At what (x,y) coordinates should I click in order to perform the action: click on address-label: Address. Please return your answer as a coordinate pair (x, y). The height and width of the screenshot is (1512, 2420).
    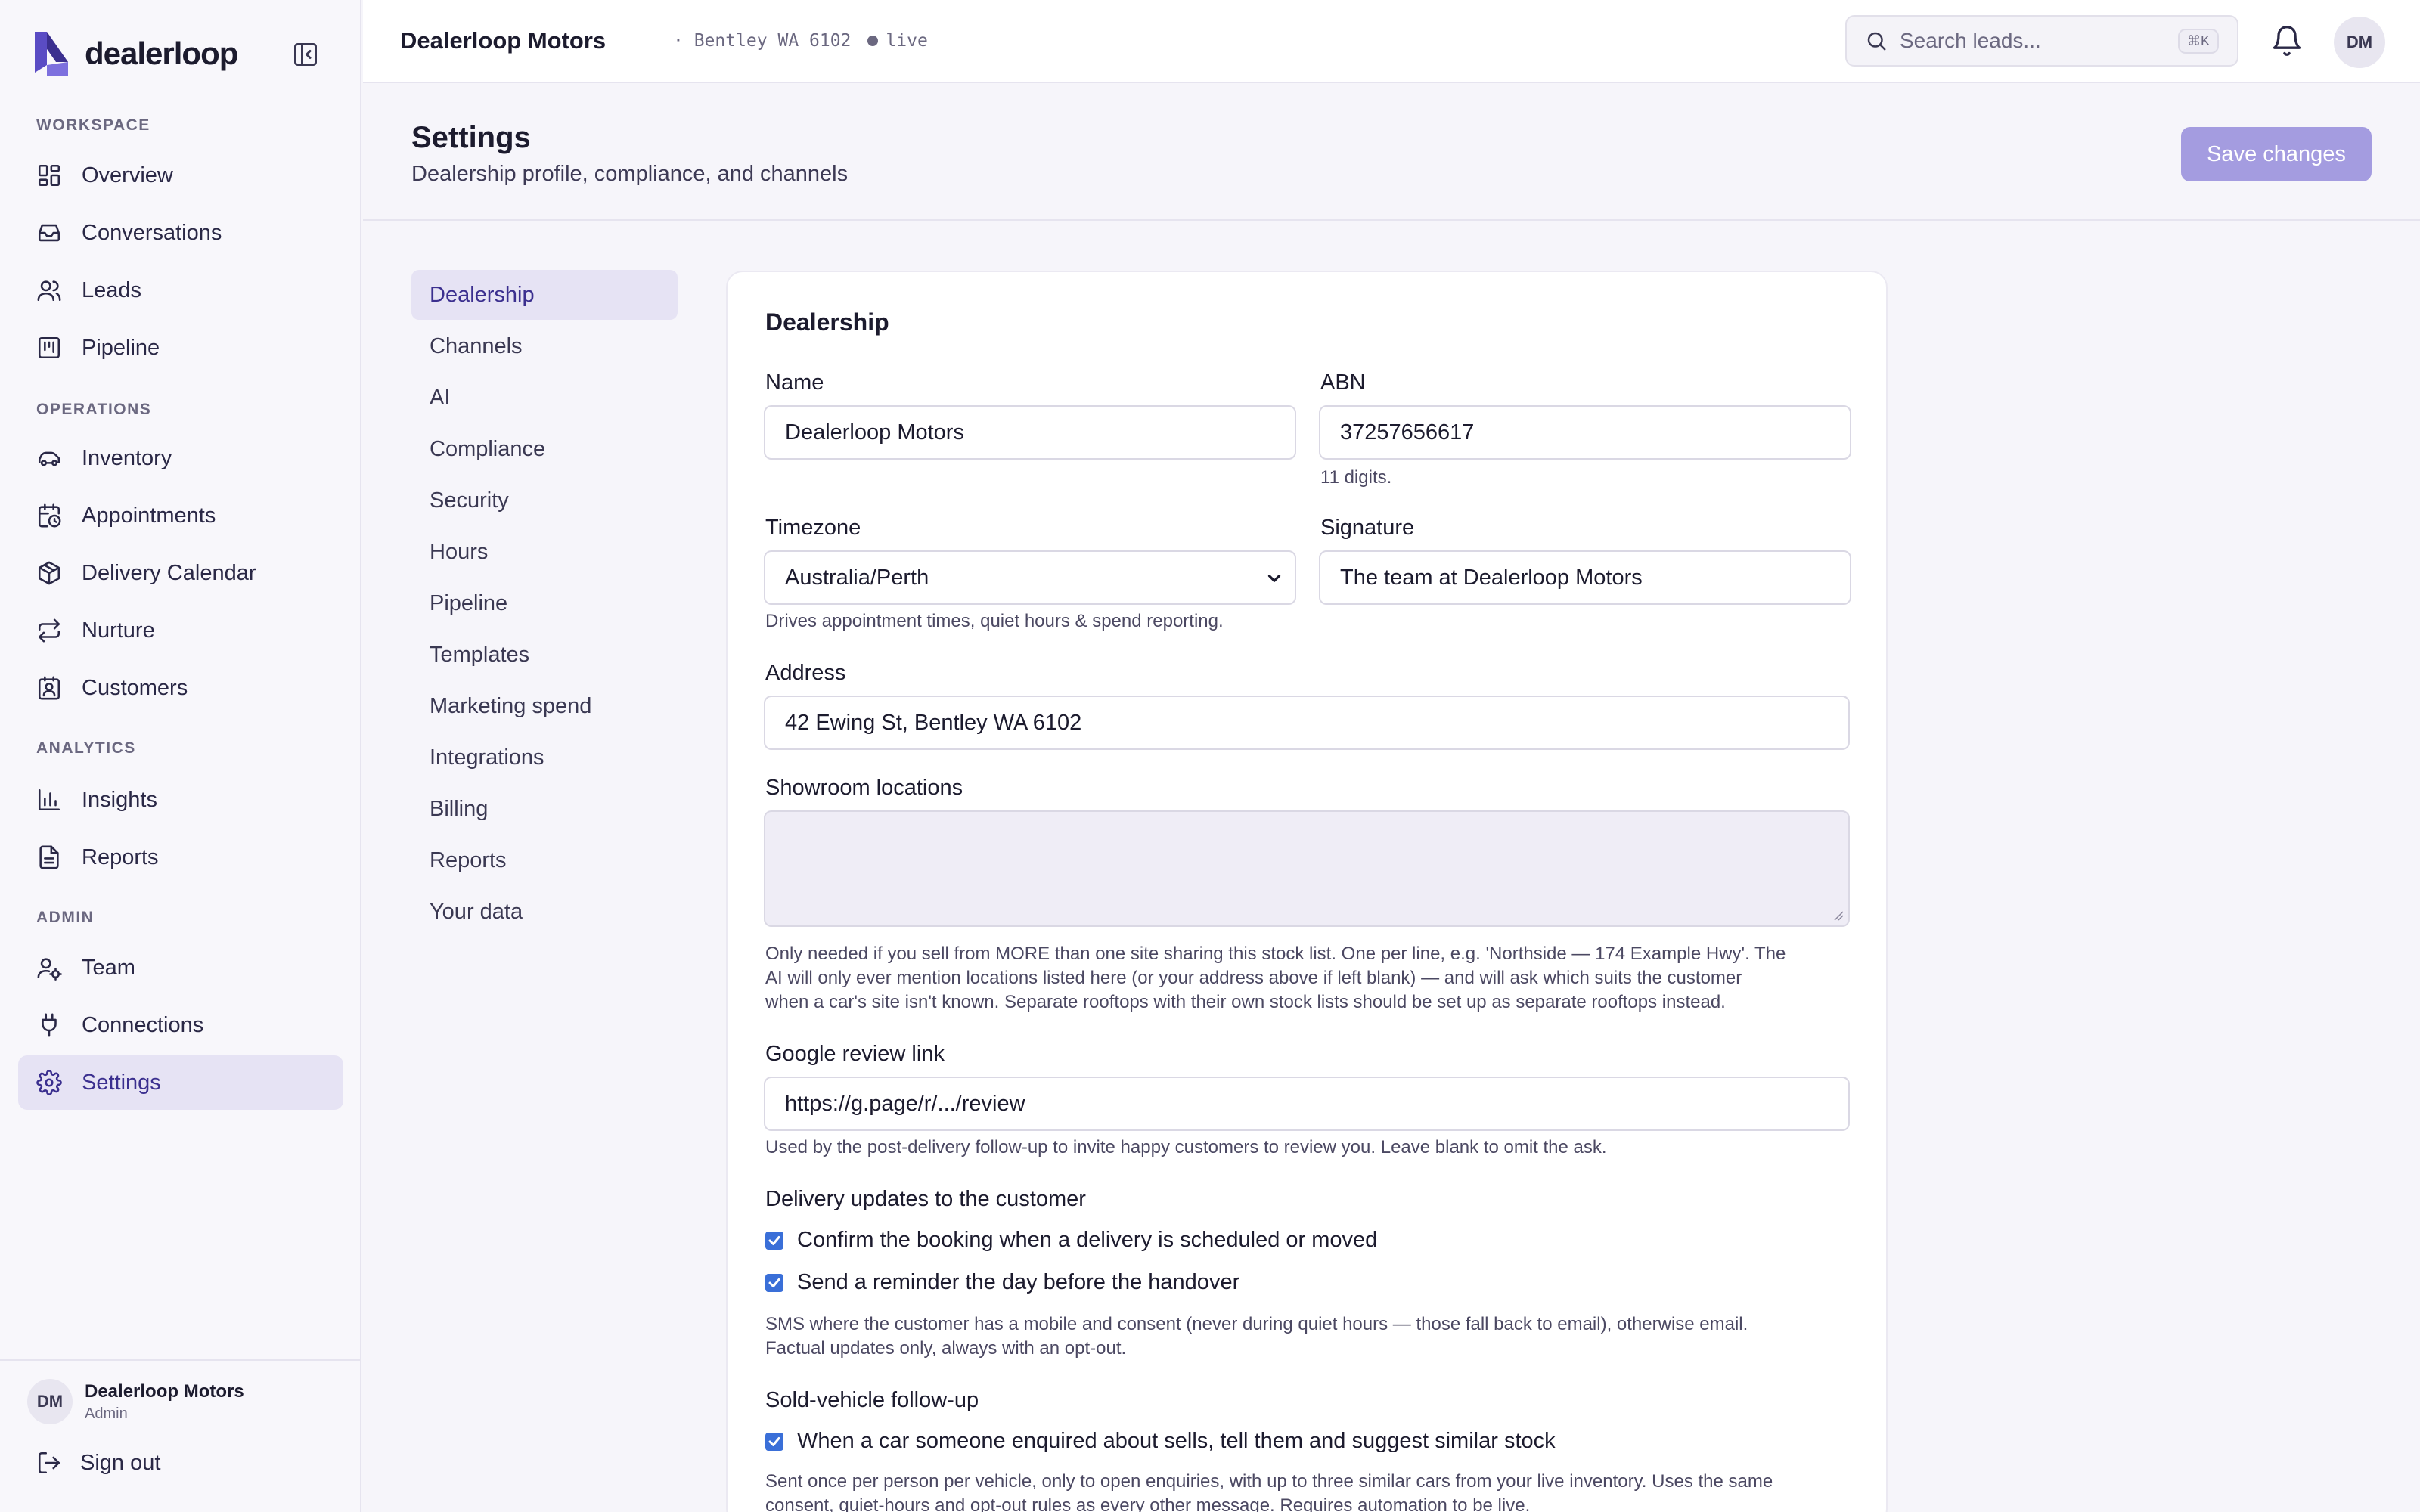
    Looking at the image, I should click on (805, 673).